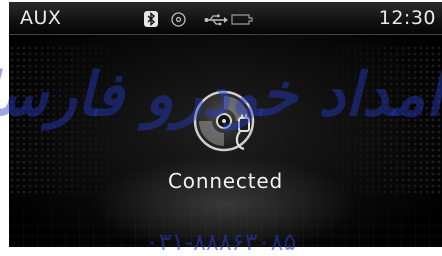 This screenshot has height=256, width=442. What do you see at coordinates (151, 19) in the screenshot?
I see `bluetooth-icon` at bounding box center [151, 19].